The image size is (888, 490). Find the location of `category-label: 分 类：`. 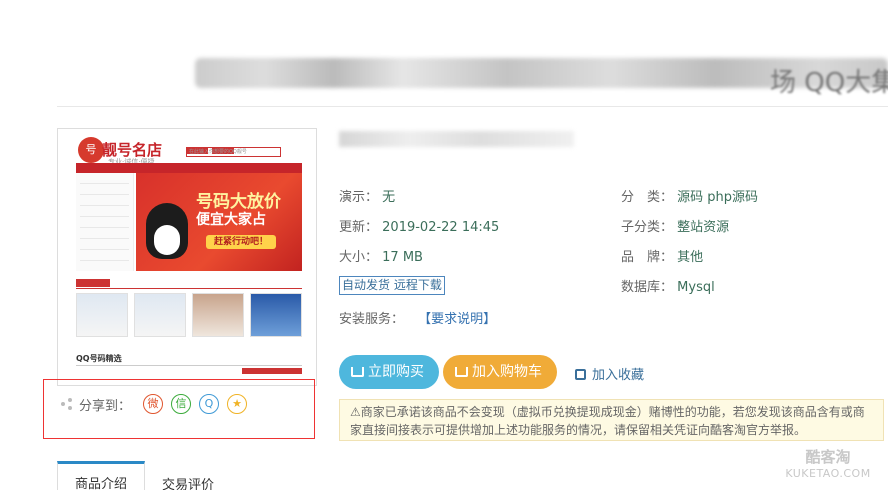

category-label: 分 类： is located at coordinates (647, 197).